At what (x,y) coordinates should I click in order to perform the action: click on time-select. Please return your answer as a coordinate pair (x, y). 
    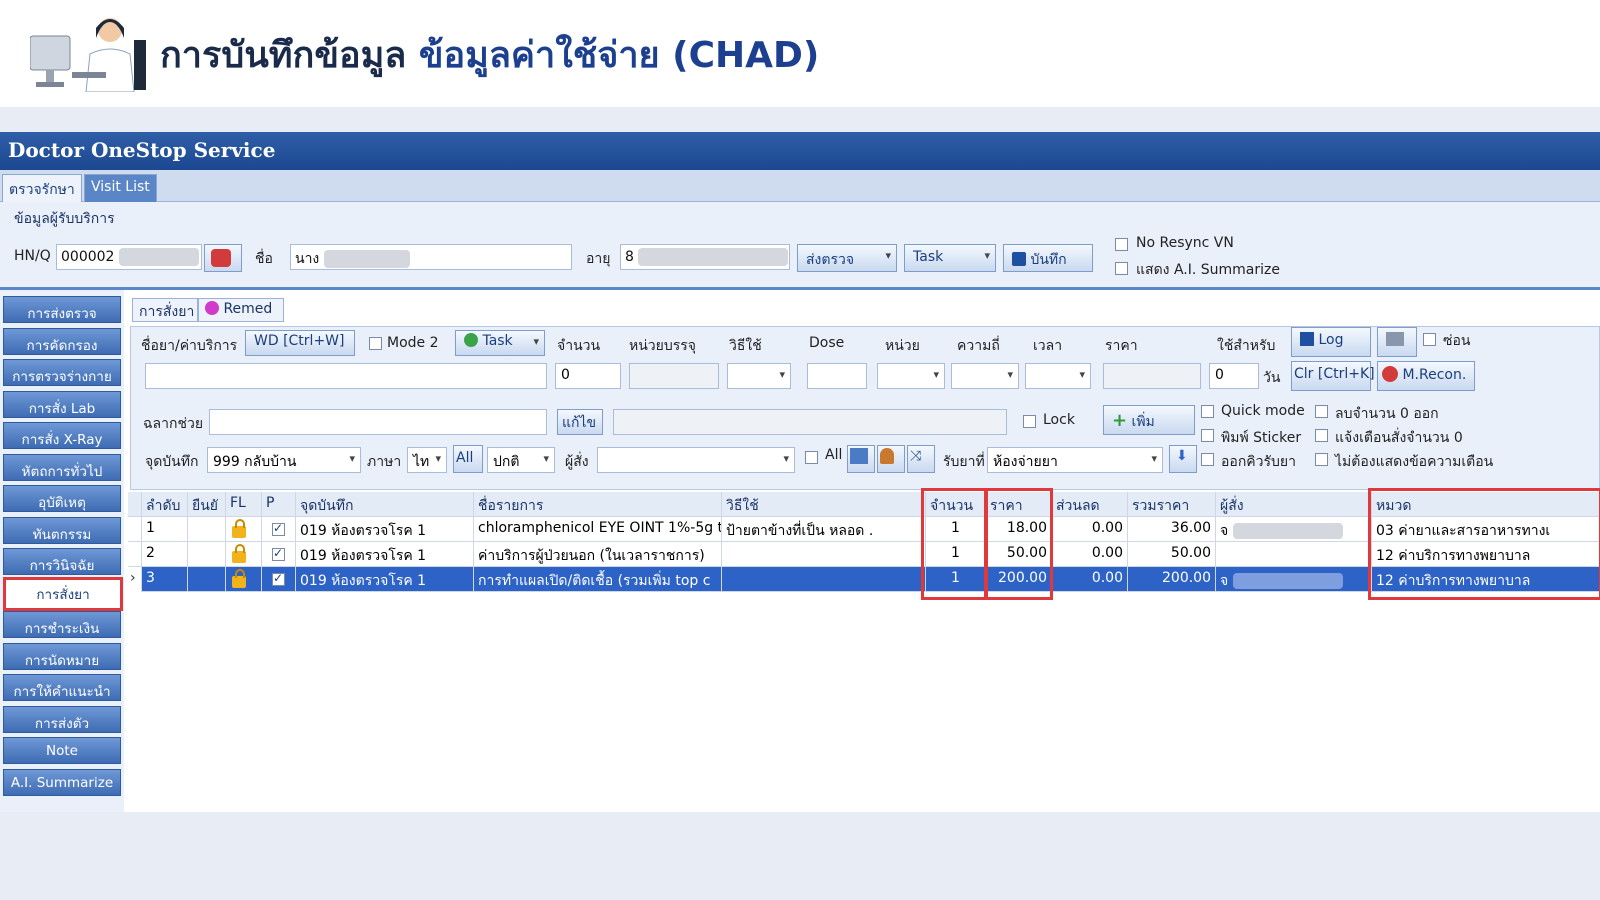
    Looking at the image, I should click on (1058, 376).